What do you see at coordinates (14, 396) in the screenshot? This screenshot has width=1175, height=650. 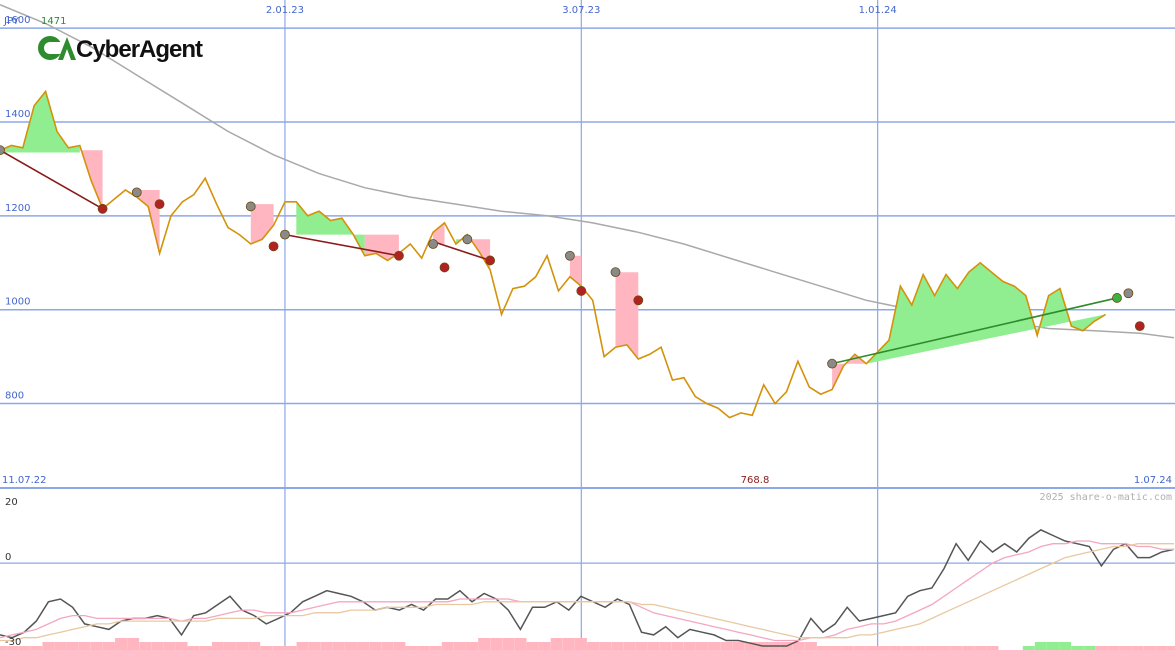 I see `y-tick-label-800: 800` at bounding box center [14, 396].